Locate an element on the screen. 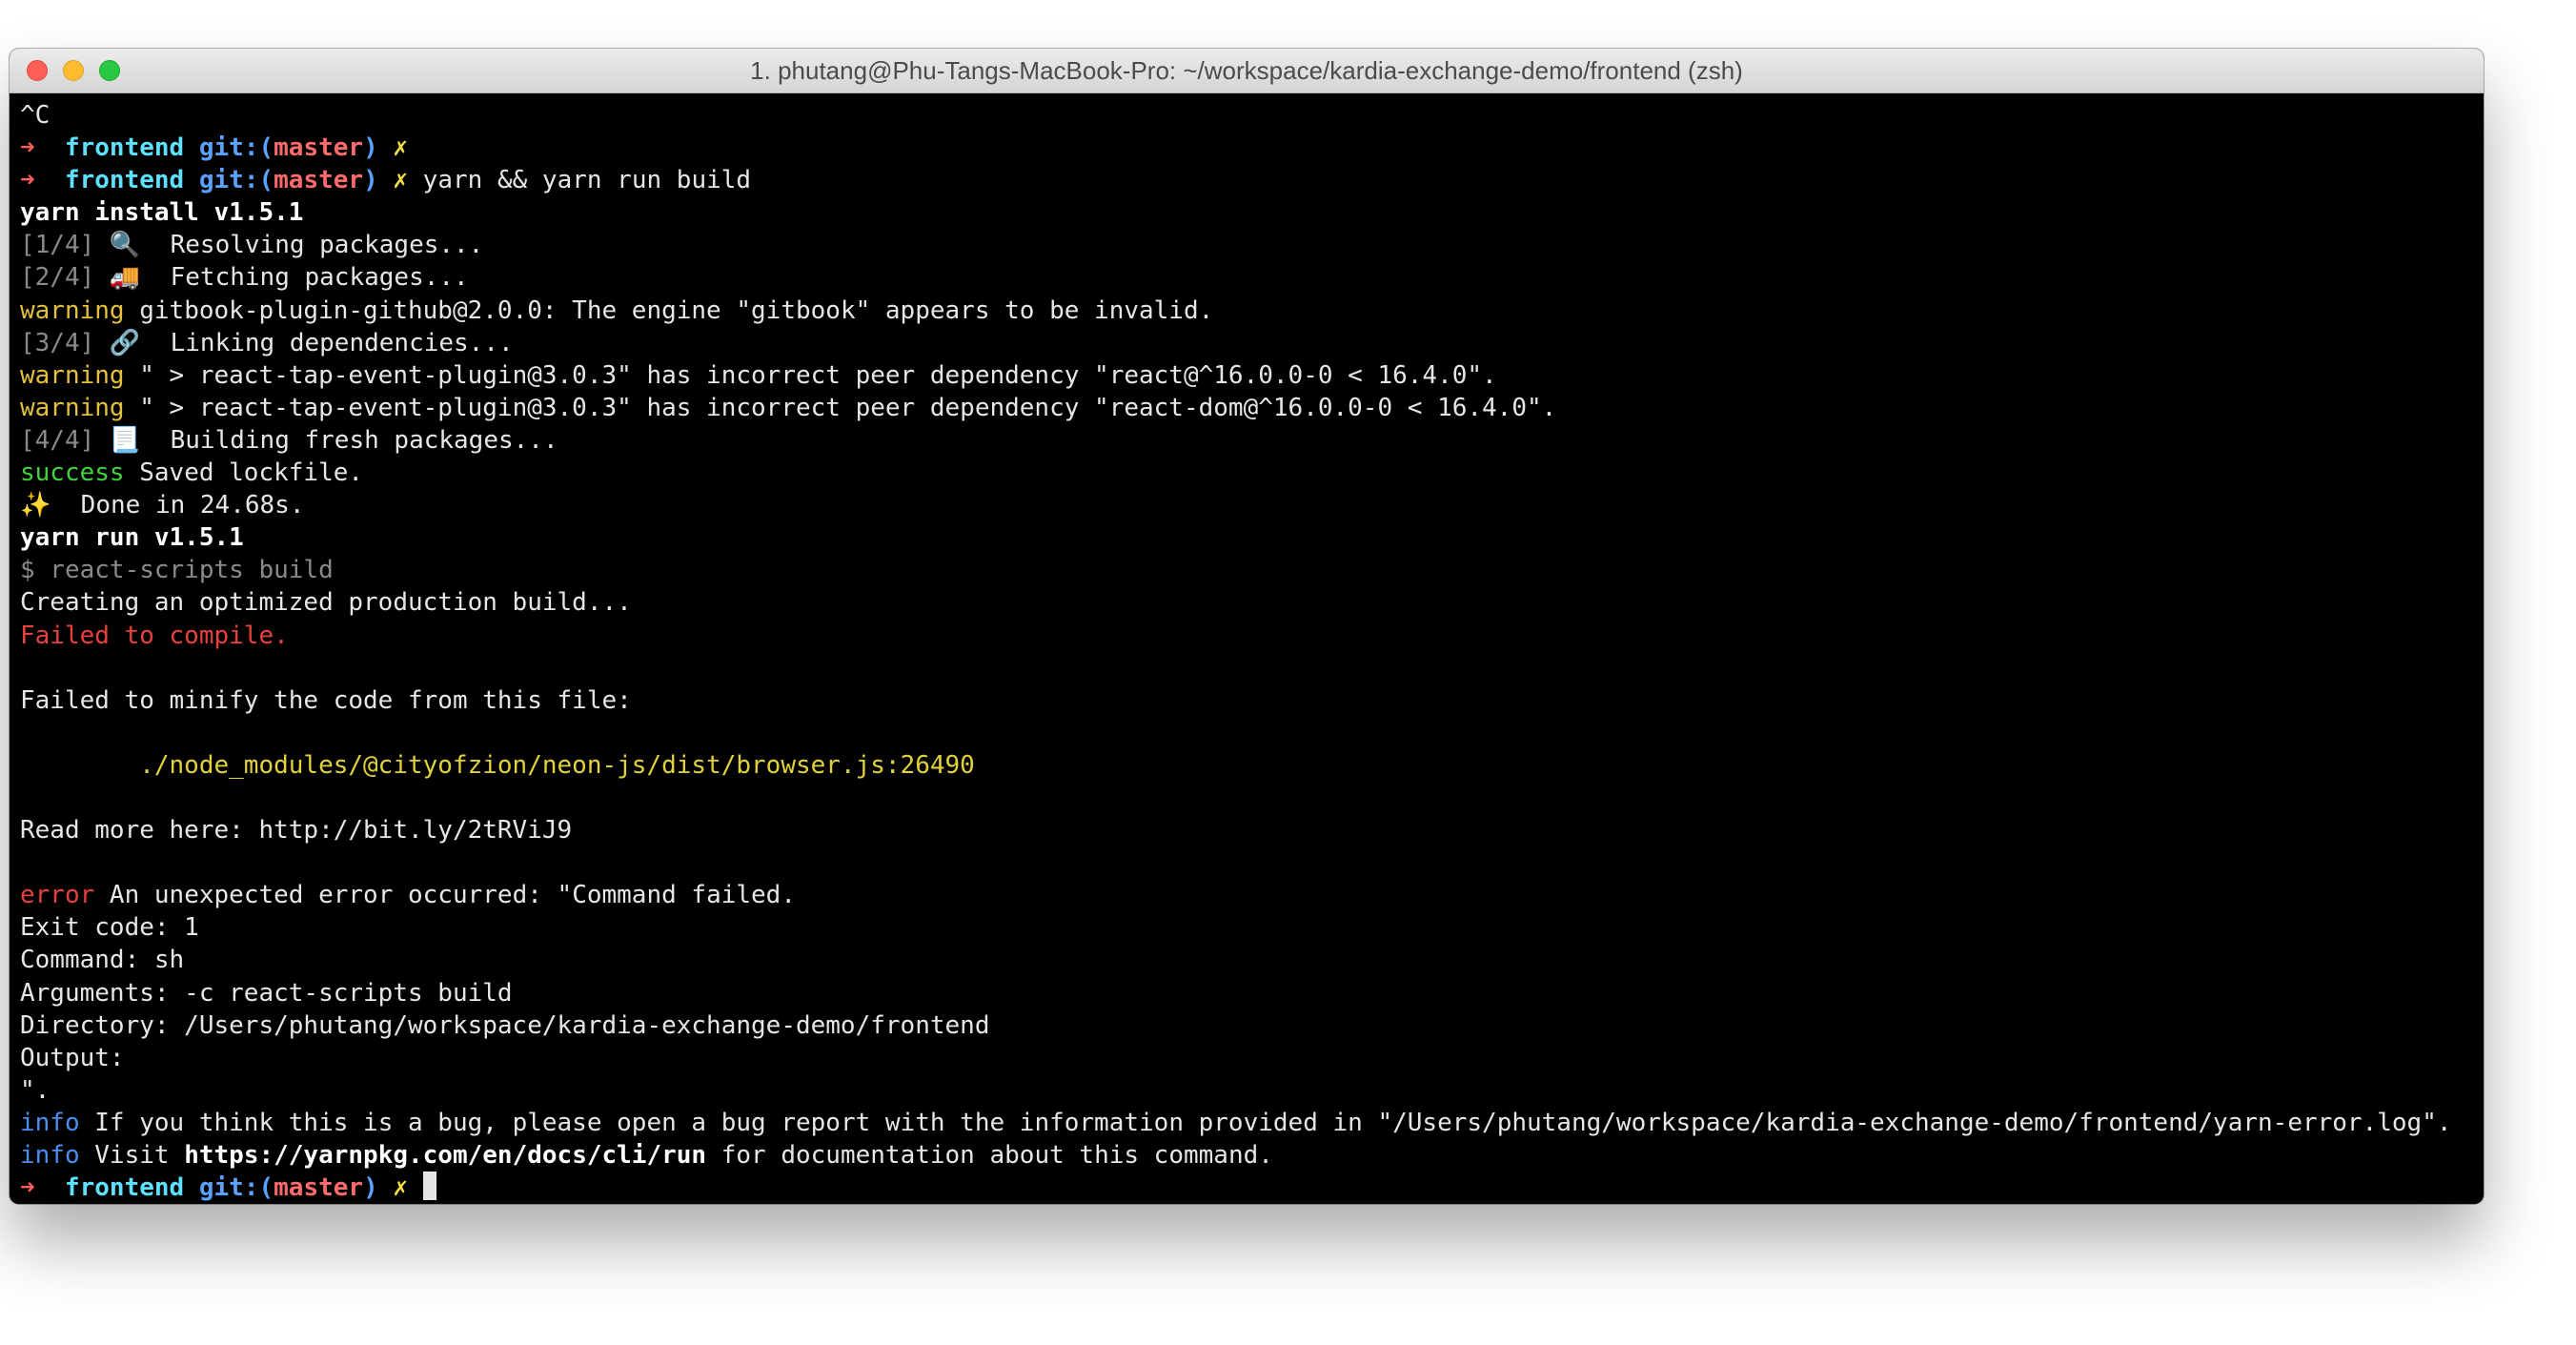 Image resolution: width=2576 pixels, height=1345 pixels. terminal-text-error: error is located at coordinates (58, 896).